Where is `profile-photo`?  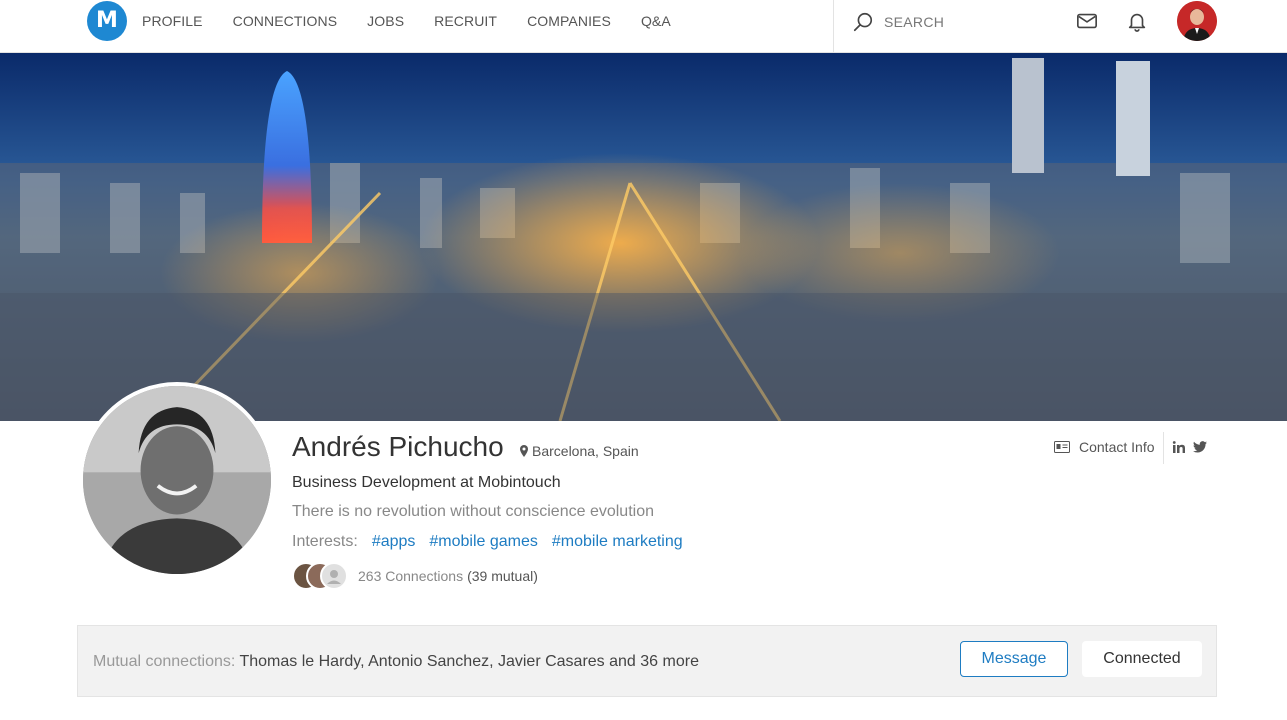 profile-photo is located at coordinates (177, 480).